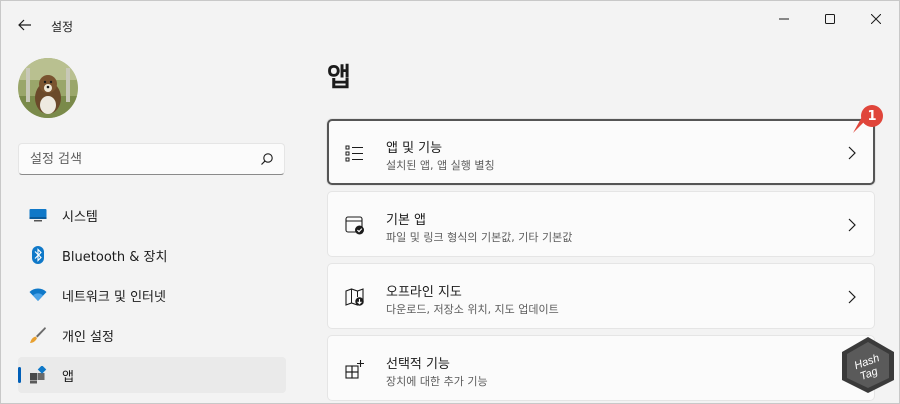 The width and height of the screenshot is (900, 404). I want to click on card-offline-maps: 오프라인 지도 다운로드, 저장소 위치, 지도 업데이트, so click(601, 296).